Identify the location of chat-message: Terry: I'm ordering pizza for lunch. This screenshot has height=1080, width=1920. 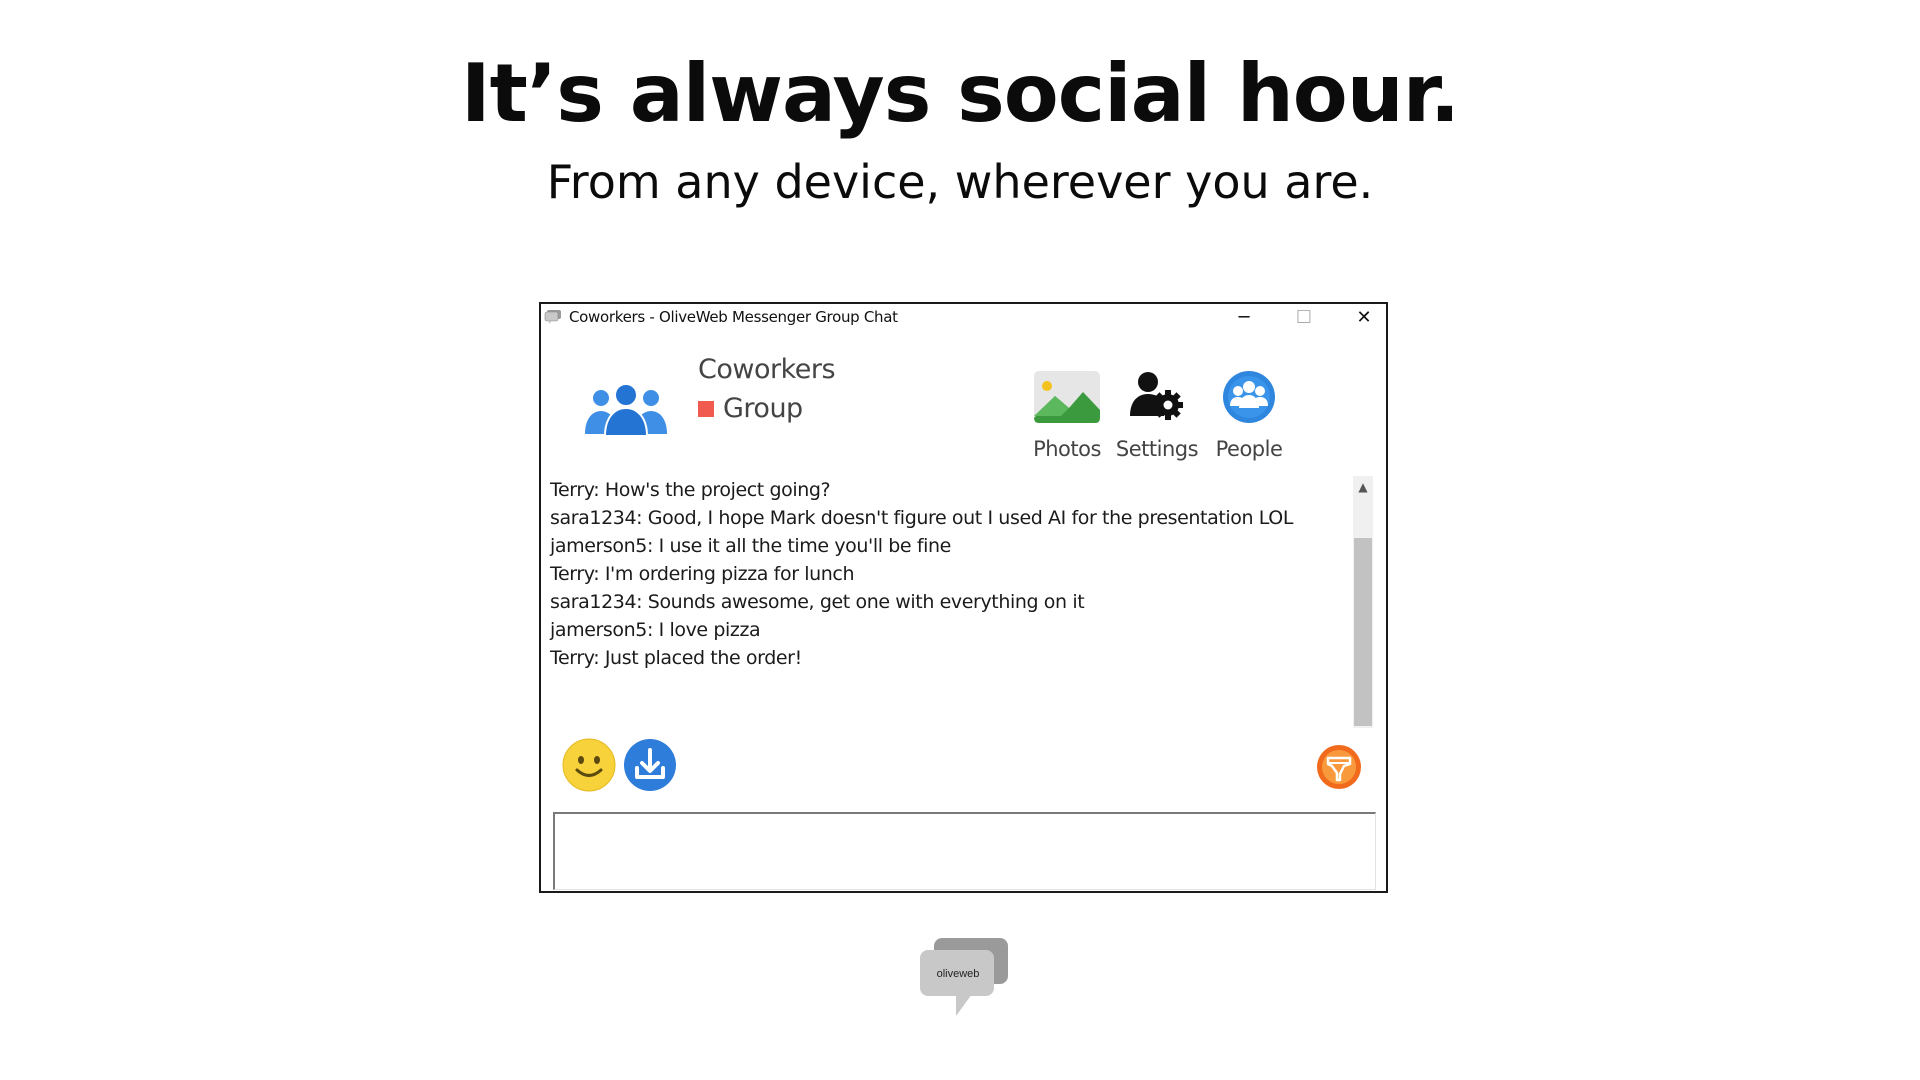
(702, 574).